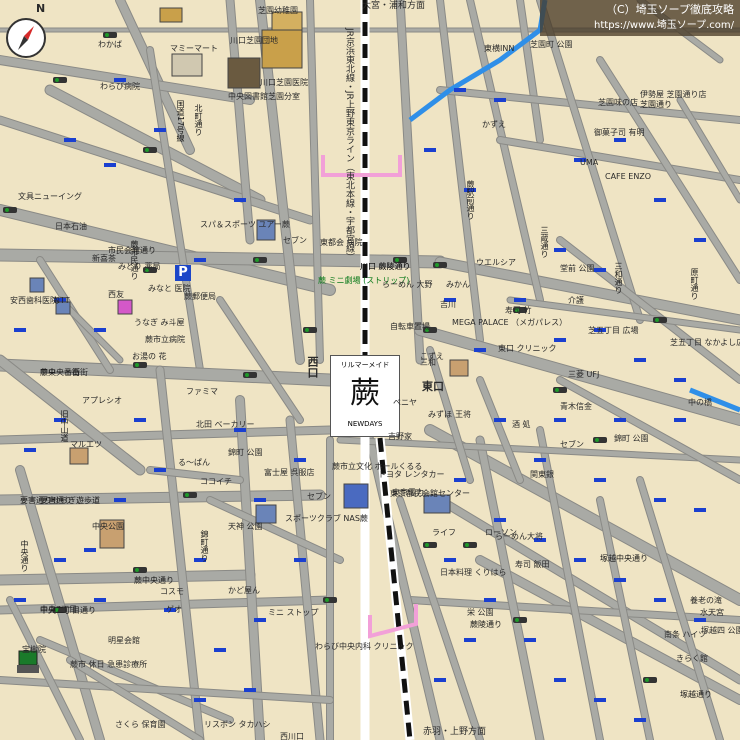  I want to click on place-sakae: 栄 公園, so click(480, 612).